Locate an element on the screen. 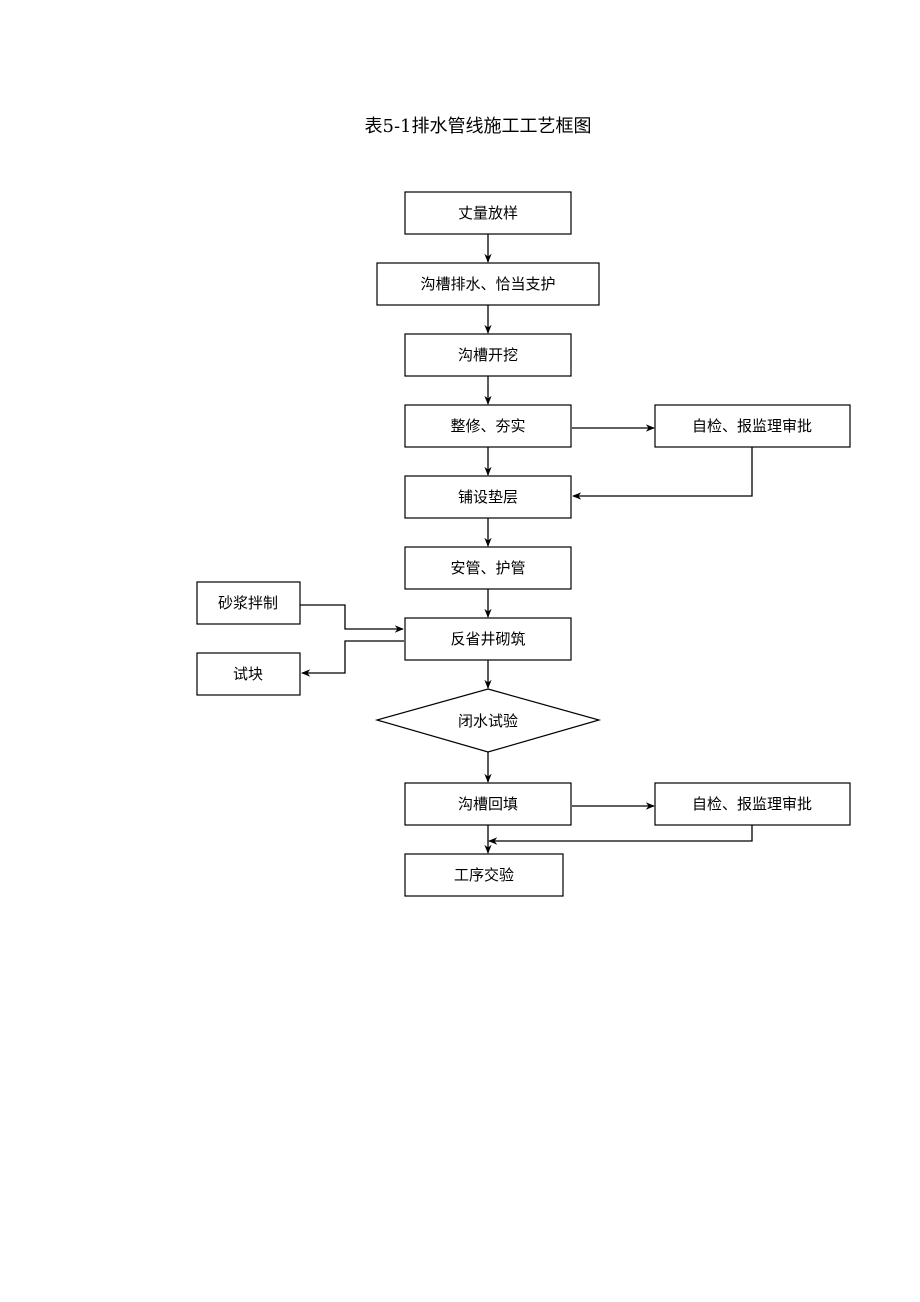 Image resolution: width=920 pixels, height=1302 pixels. node-backfill-label: 沟槽回填 is located at coordinates (488, 804).